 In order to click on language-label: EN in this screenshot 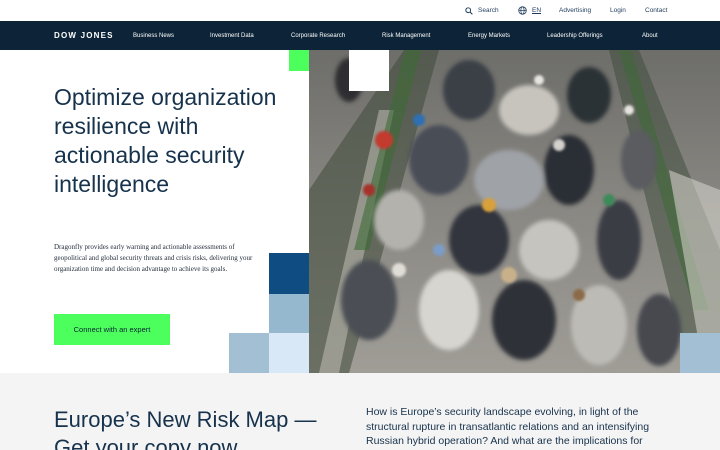, I will do `click(537, 10)`.